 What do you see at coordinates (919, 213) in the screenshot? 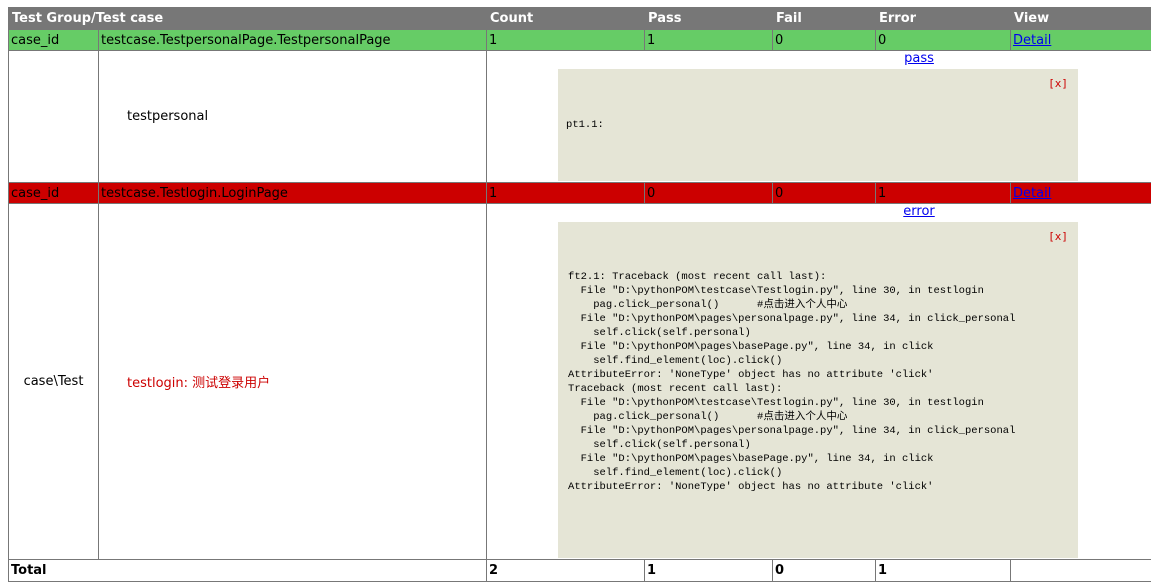
I see `result-link-error: error` at bounding box center [919, 213].